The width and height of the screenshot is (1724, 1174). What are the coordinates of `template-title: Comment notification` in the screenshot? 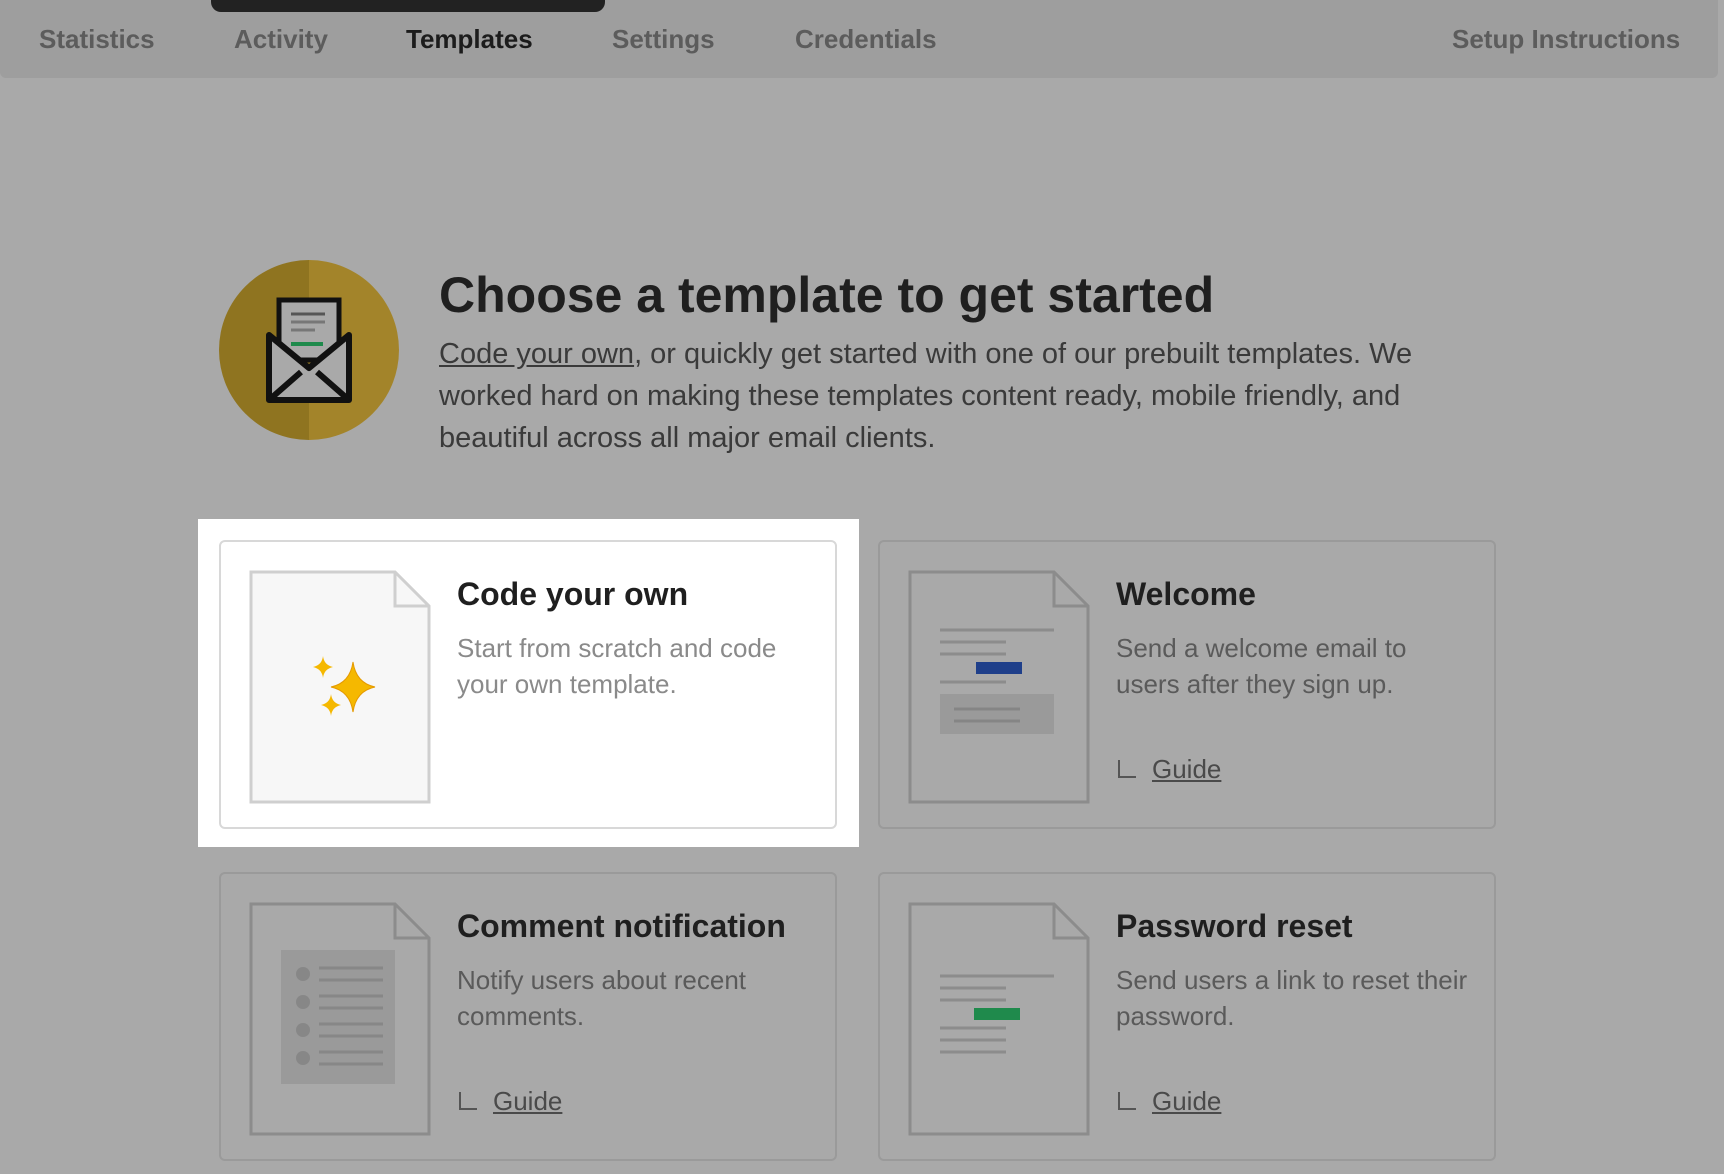 It's located at (621, 926).